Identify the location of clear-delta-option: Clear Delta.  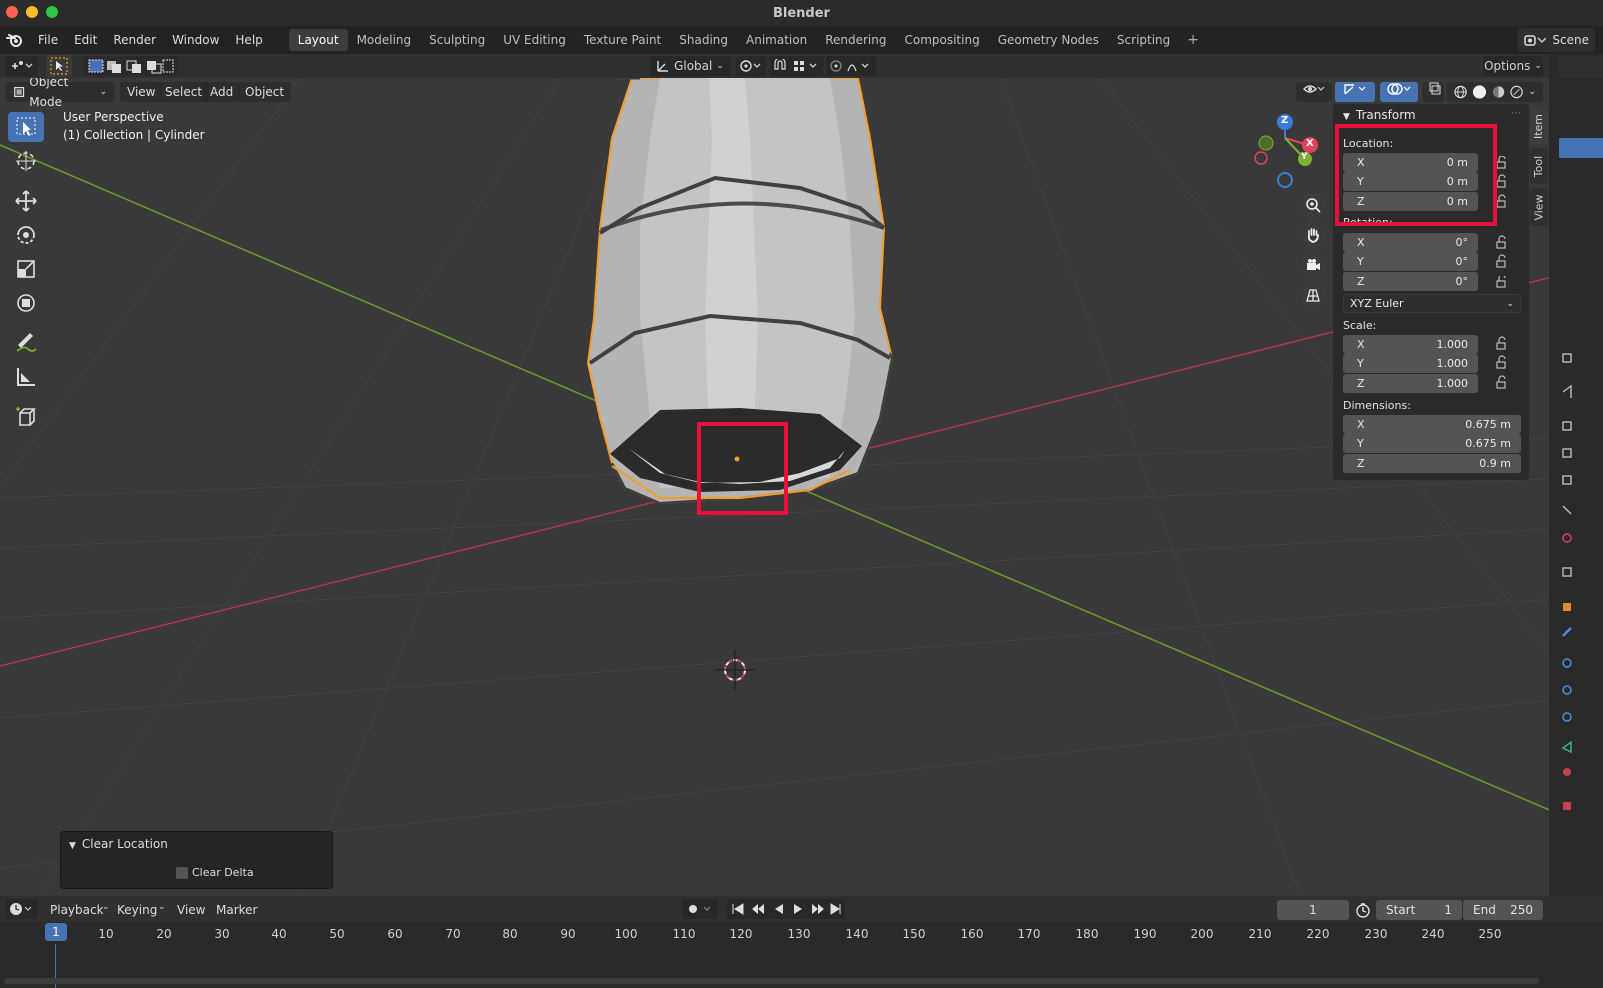
(215, 872).